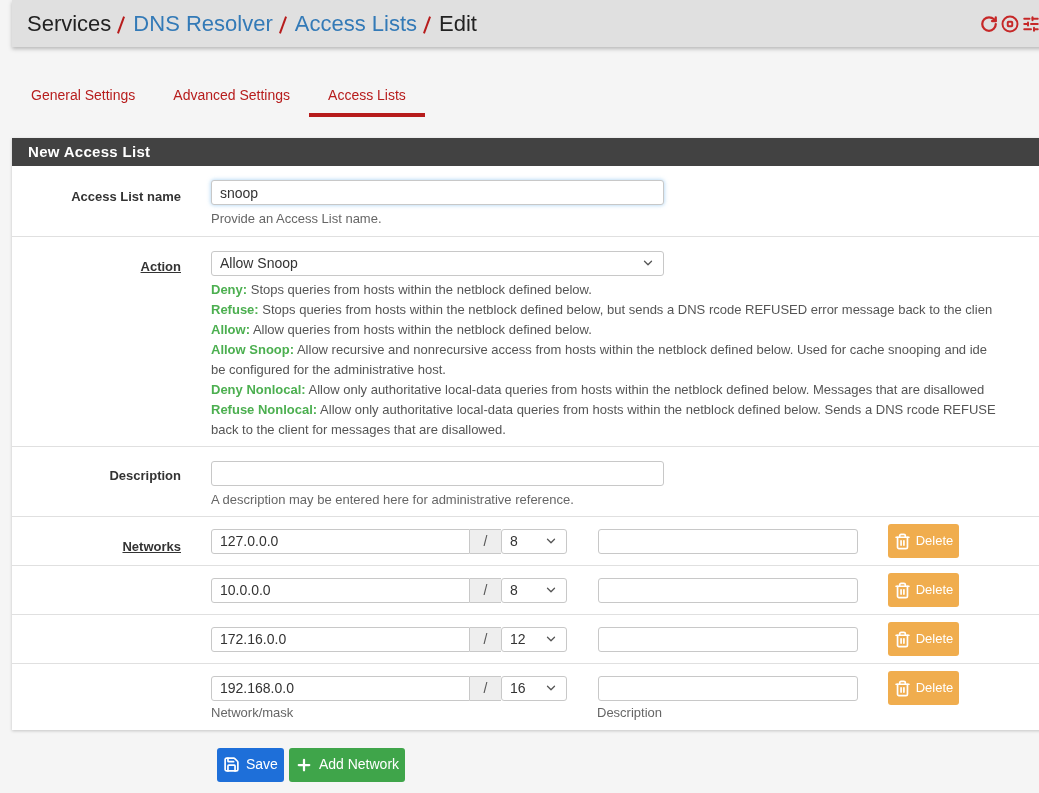  Describe the element at coordinates (437, 192) in the screenshot. I see `input-field: snoop` at that location.